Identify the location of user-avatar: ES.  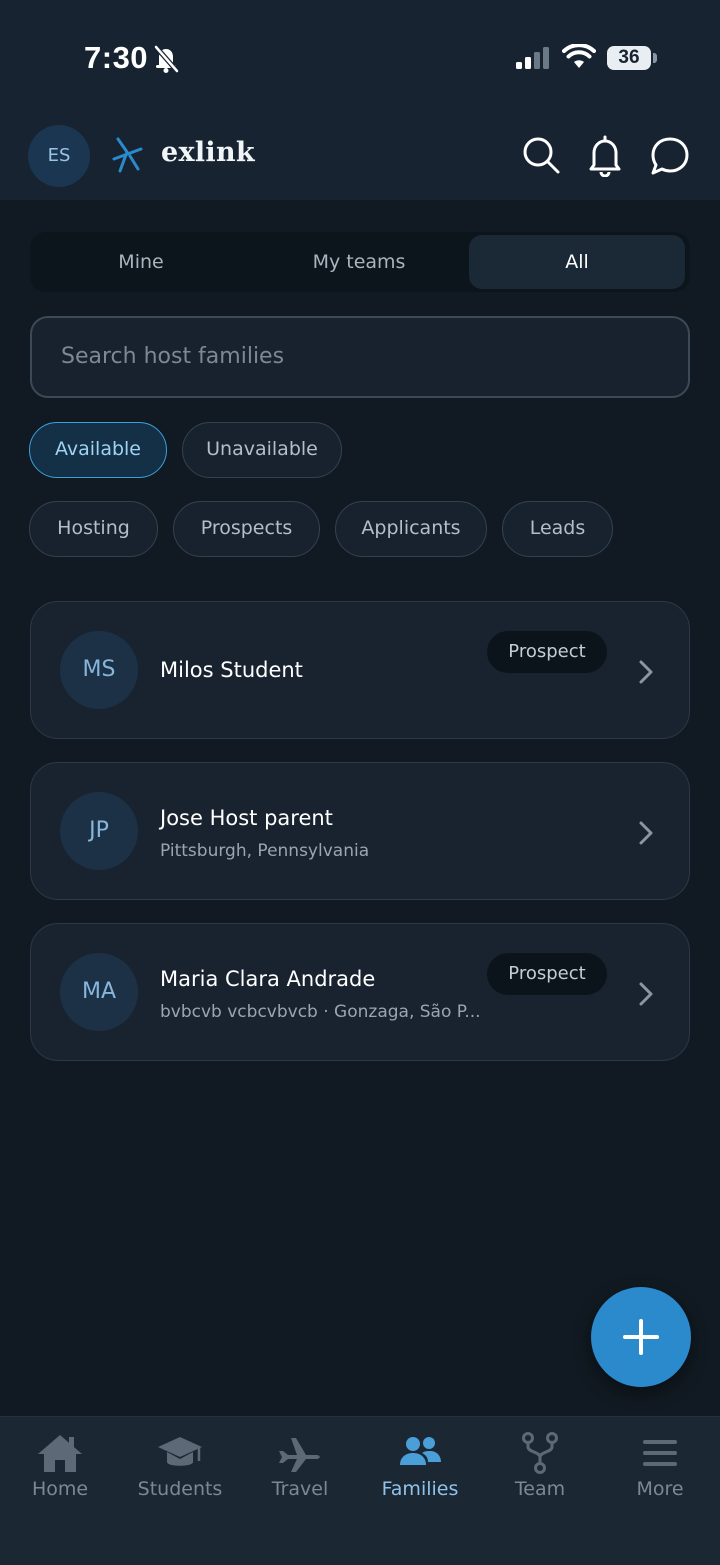
(59, 156).